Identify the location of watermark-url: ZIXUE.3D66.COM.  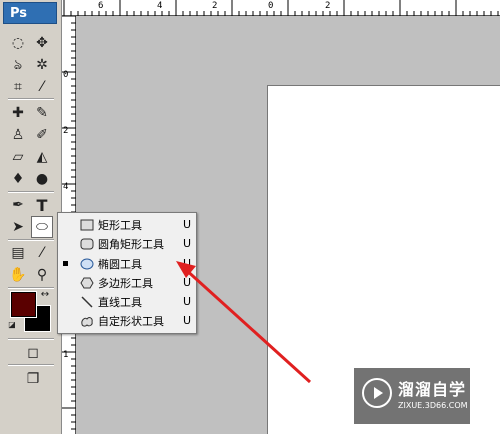
(433, 405).